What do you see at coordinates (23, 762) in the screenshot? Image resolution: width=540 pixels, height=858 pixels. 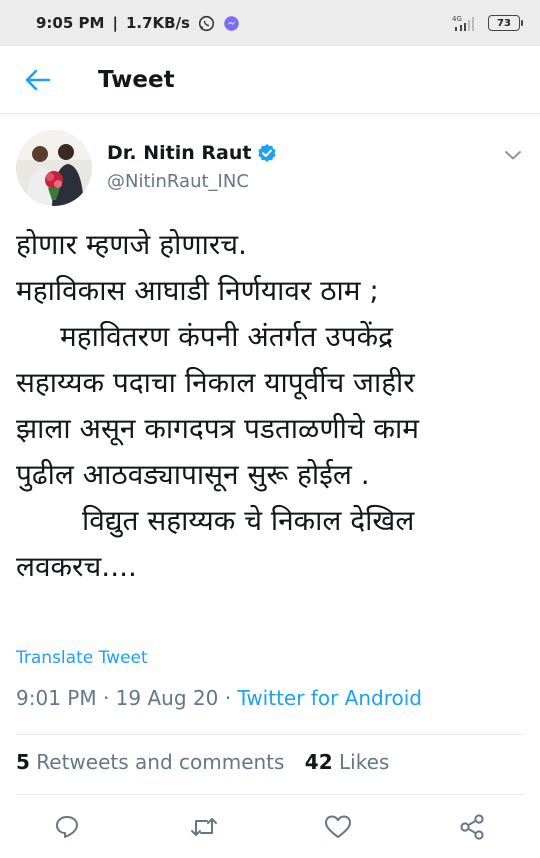 I see `retweets-count: 5` at bounding box center [23, 762].